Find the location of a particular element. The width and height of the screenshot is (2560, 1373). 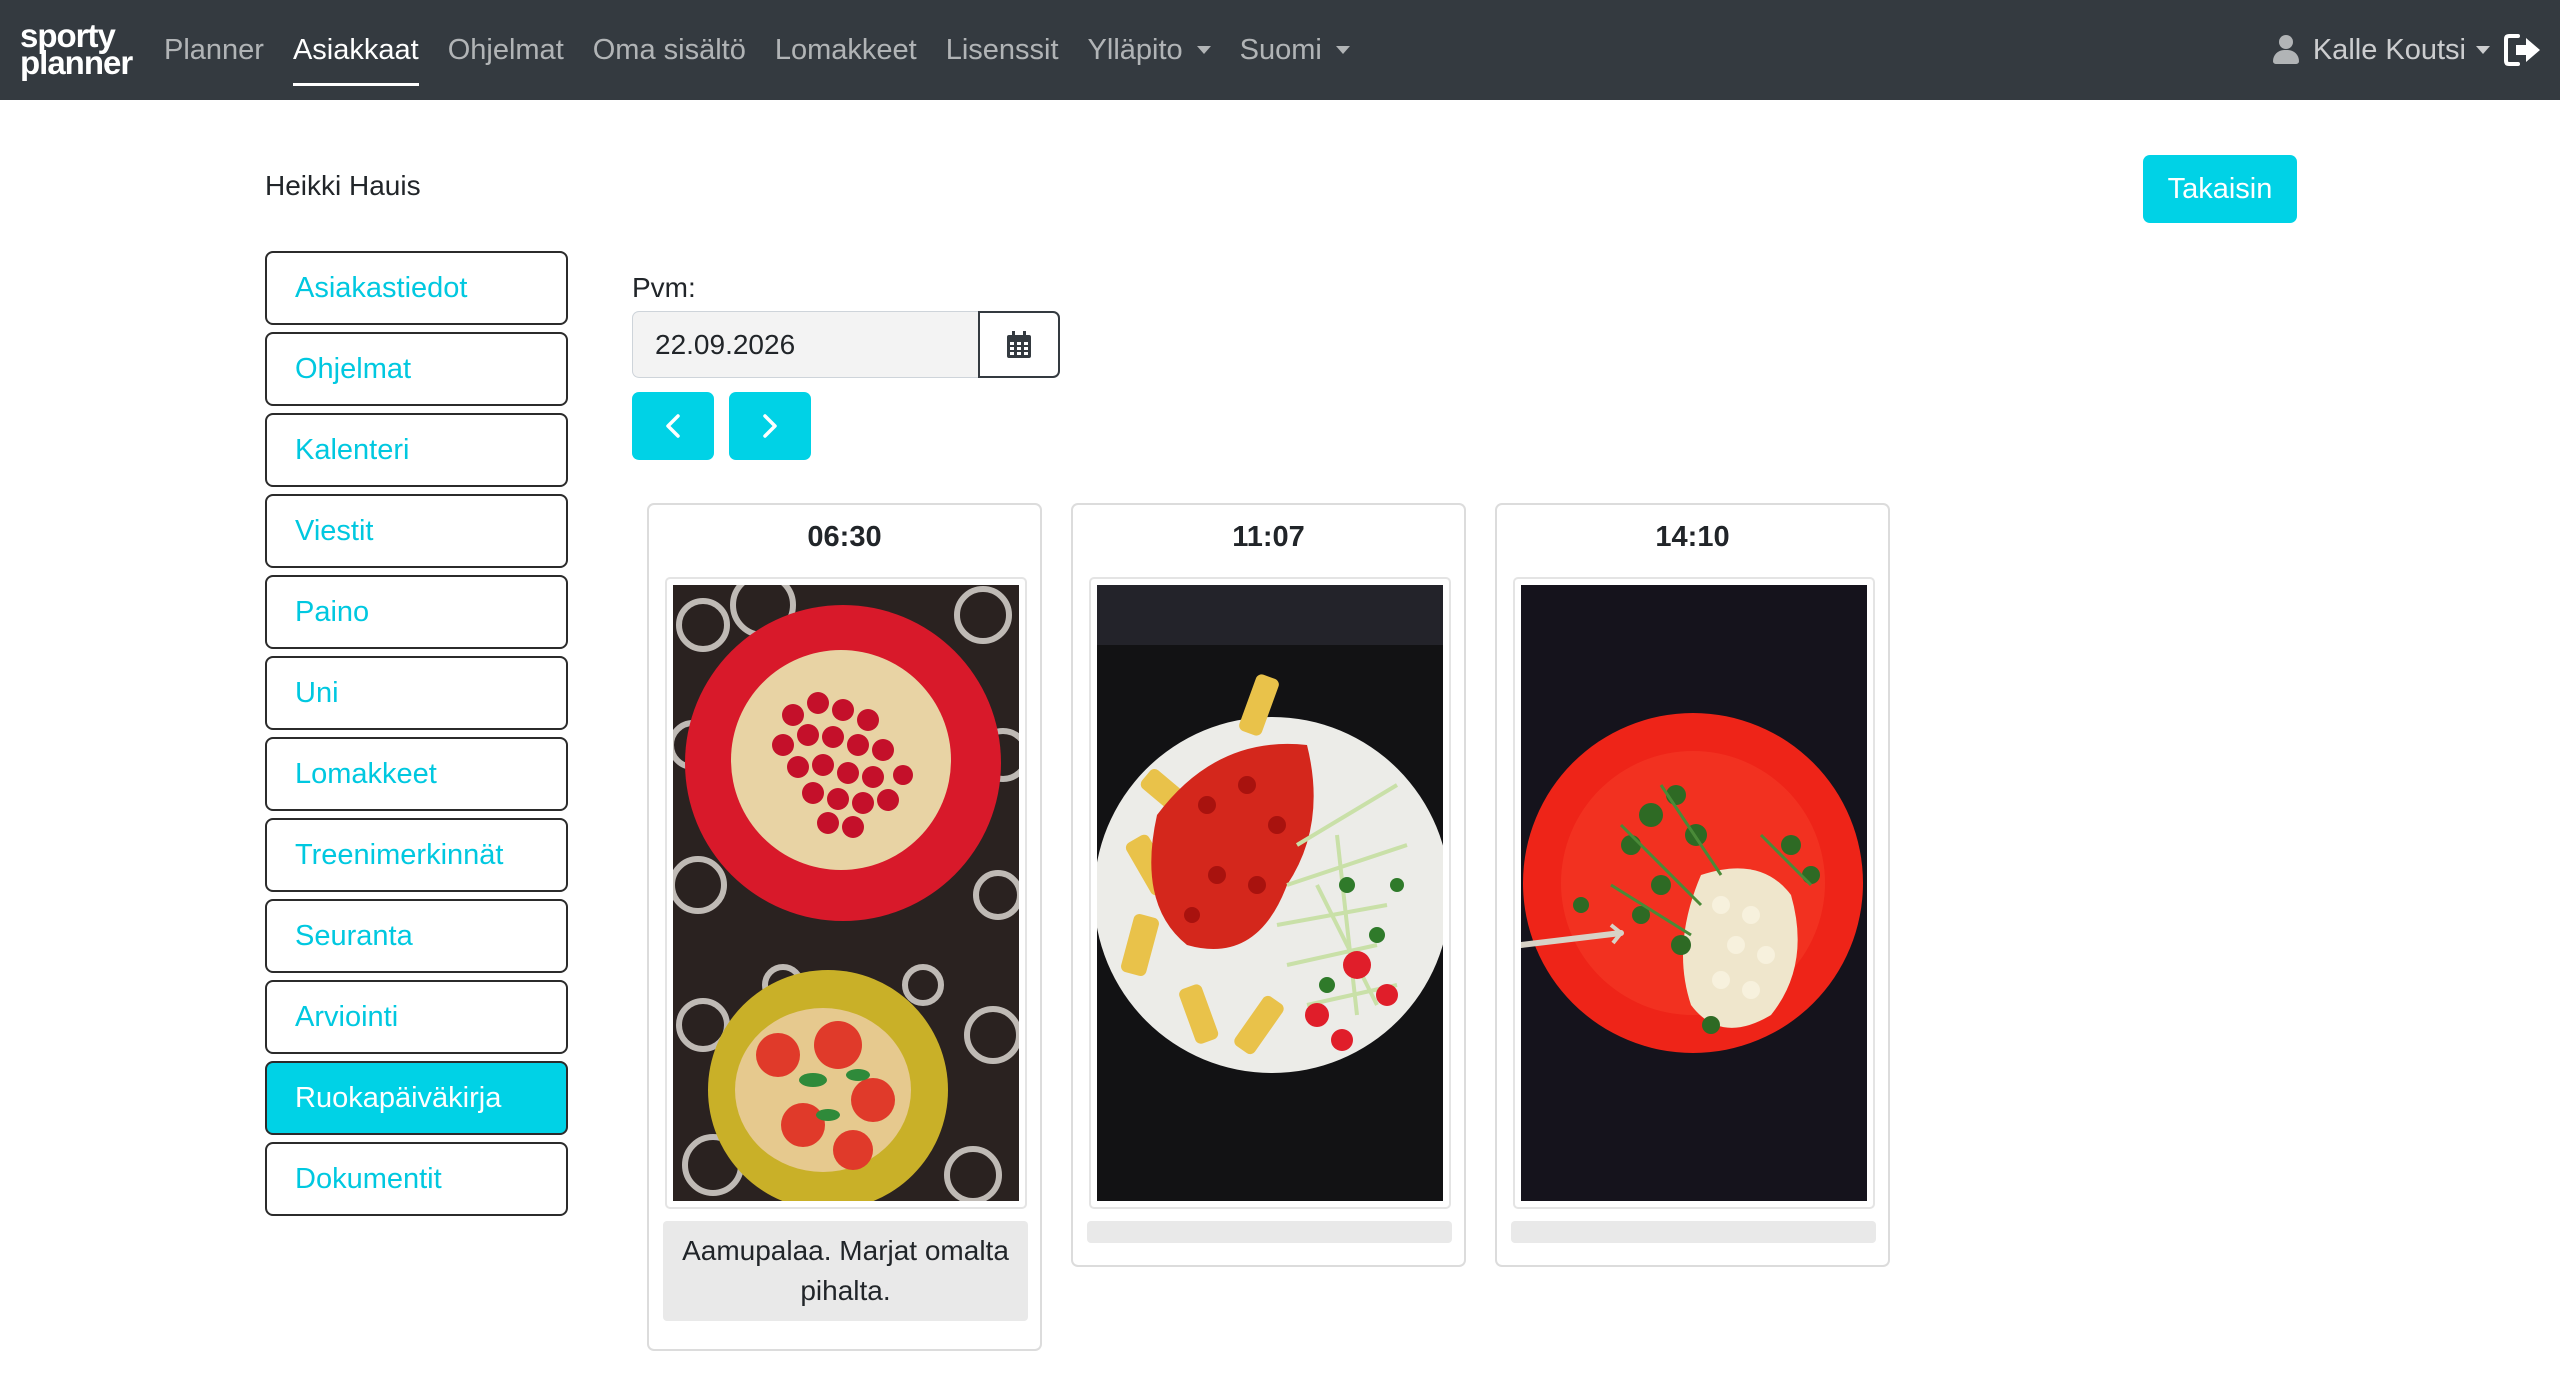

nav-item-yllapito-dropdown: Ylläpito is located at coordinates (1149, 50).